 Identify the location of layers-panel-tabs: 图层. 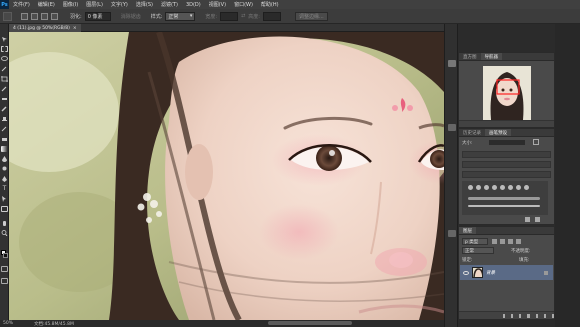
(506, 231).